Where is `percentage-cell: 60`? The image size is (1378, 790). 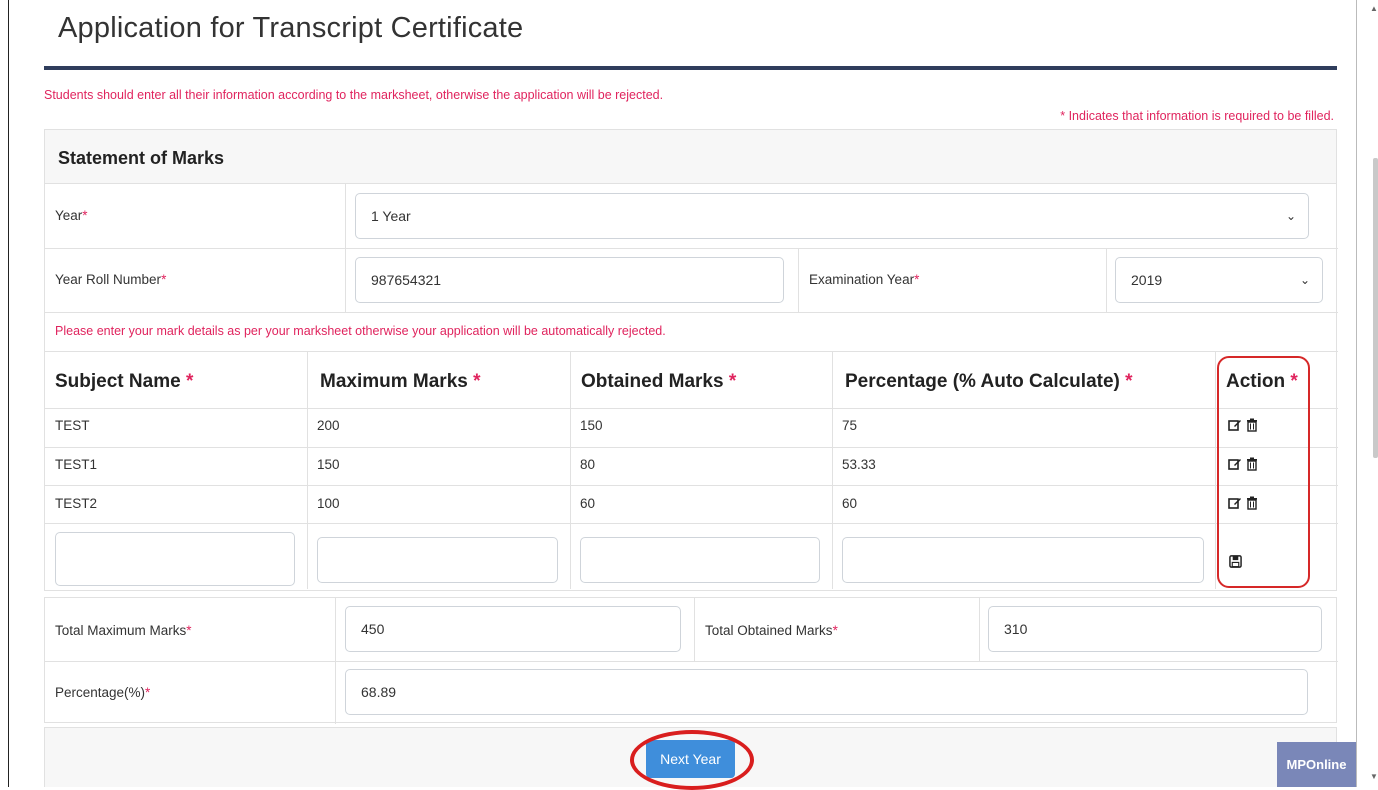
percentage-cell: 60 is located at coordinates (850, 503).